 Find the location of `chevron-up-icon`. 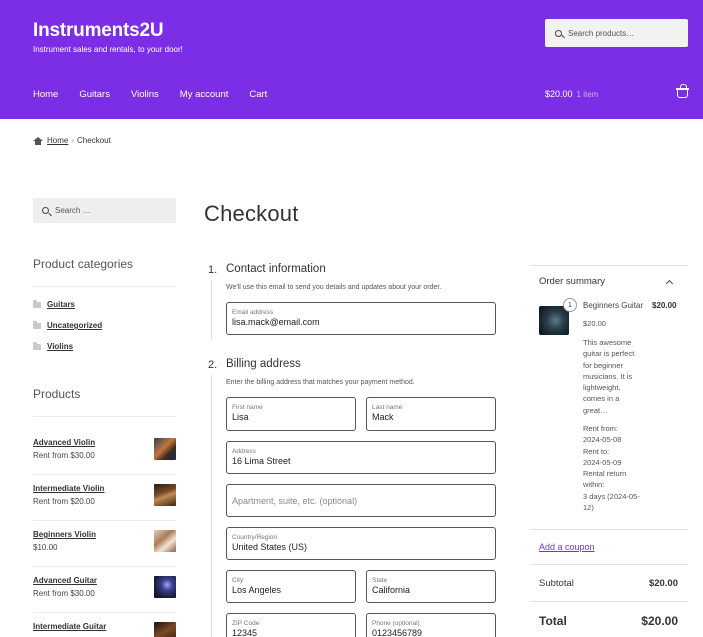

chevron-up-icon is located at coordinates (669, 283).